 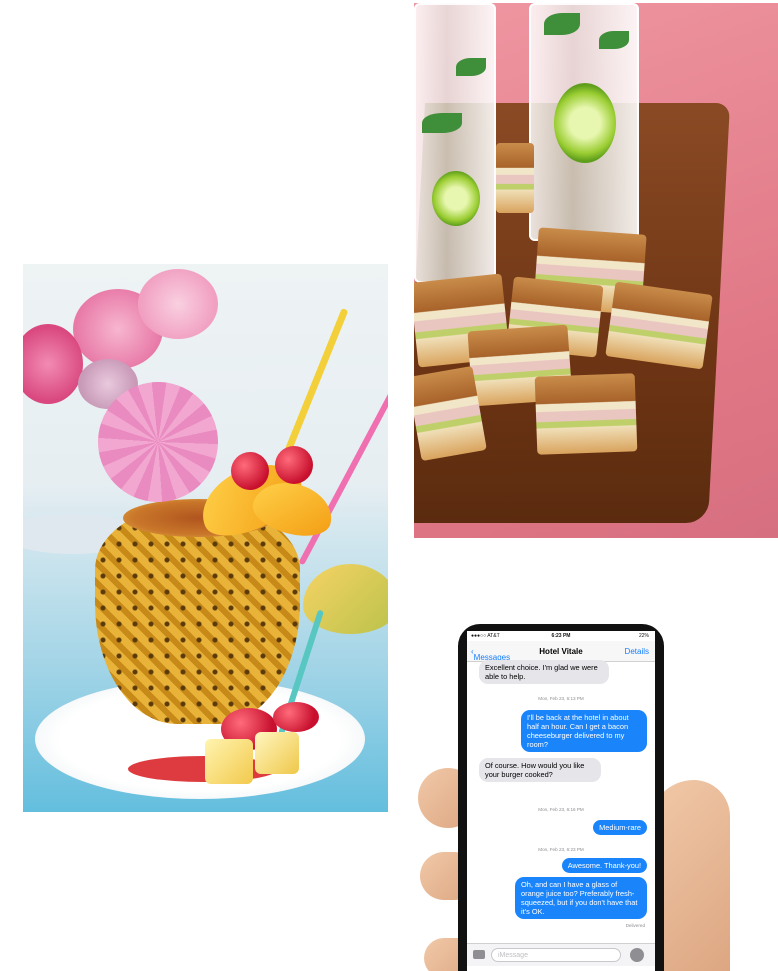 I want to click on pink-straw, so click(x=343, y=476).